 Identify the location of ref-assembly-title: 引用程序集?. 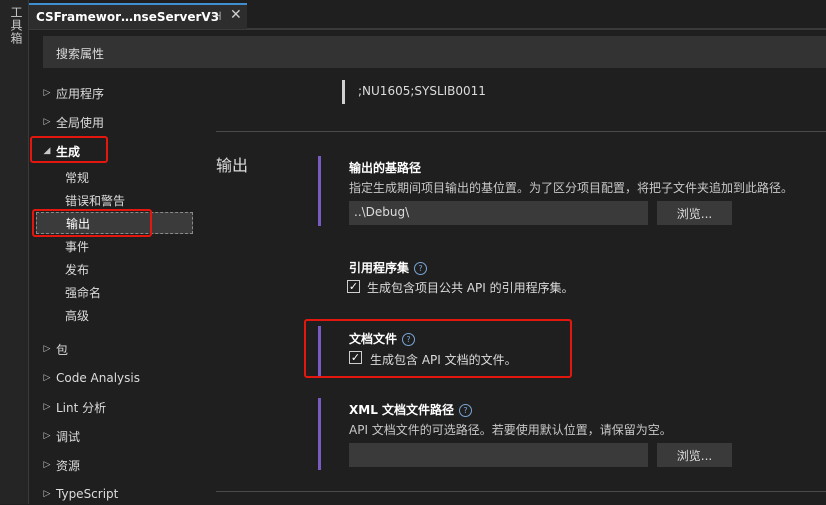
(388, 267).